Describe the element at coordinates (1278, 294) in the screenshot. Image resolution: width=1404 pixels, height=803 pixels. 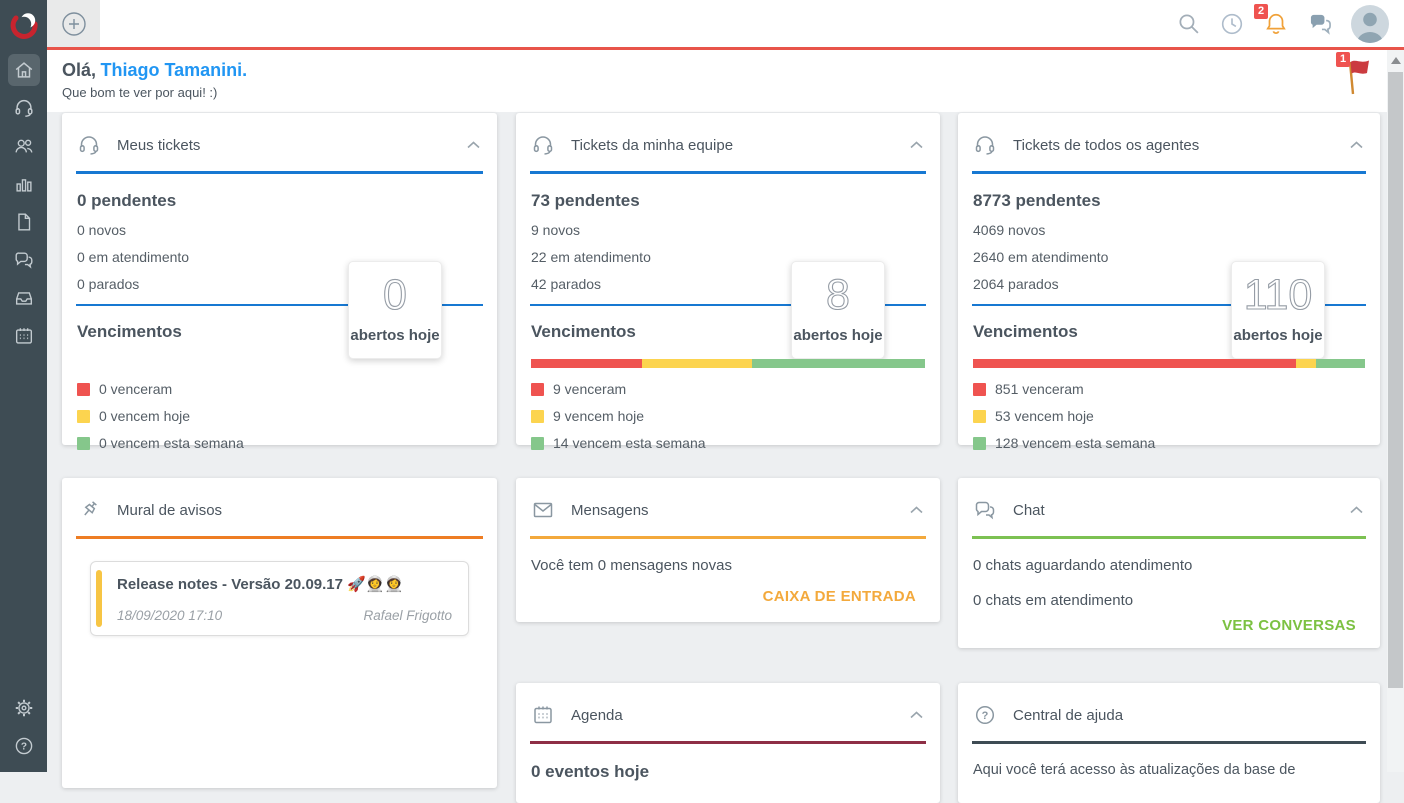
I see `abertos-hoje-value: 110` at that location.